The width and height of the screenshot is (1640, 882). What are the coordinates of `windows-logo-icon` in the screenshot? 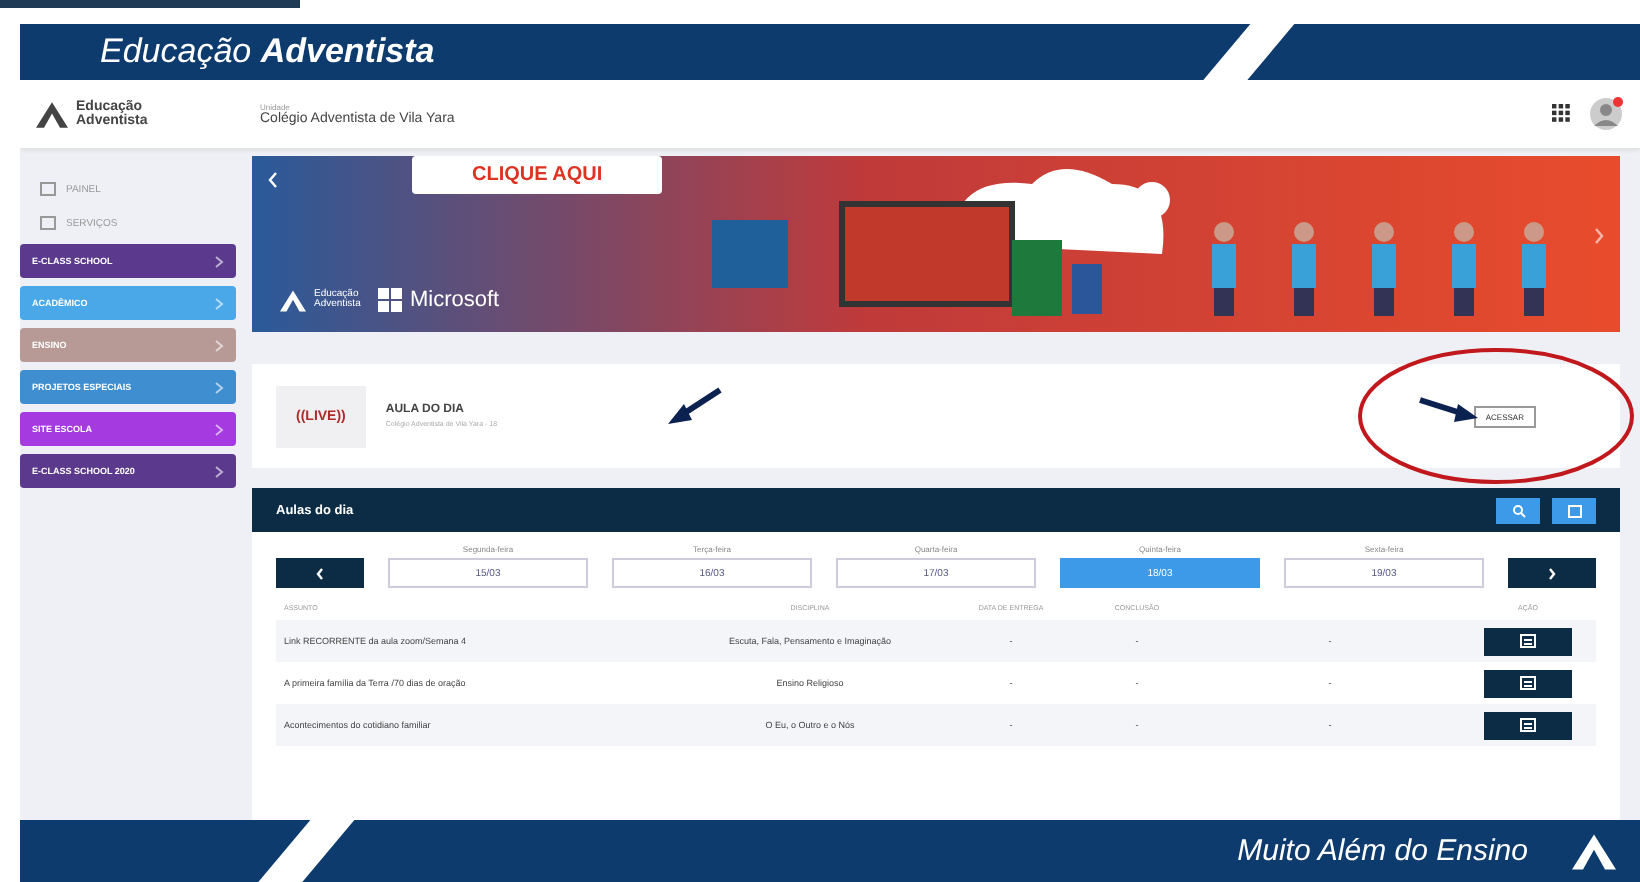 It's located at (390, 300).